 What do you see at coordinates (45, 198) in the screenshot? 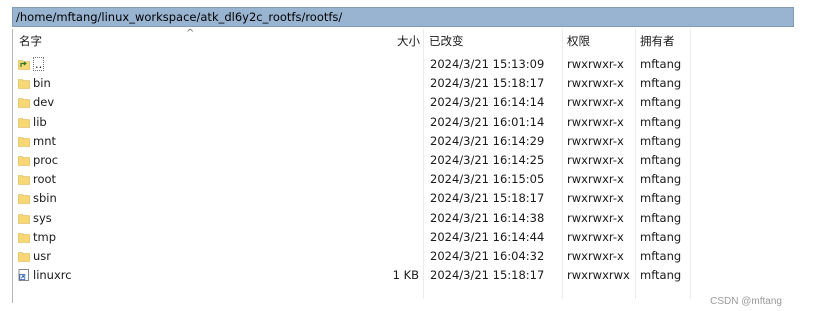
I see `file-name: sbin` at bounding box center [45, 198].